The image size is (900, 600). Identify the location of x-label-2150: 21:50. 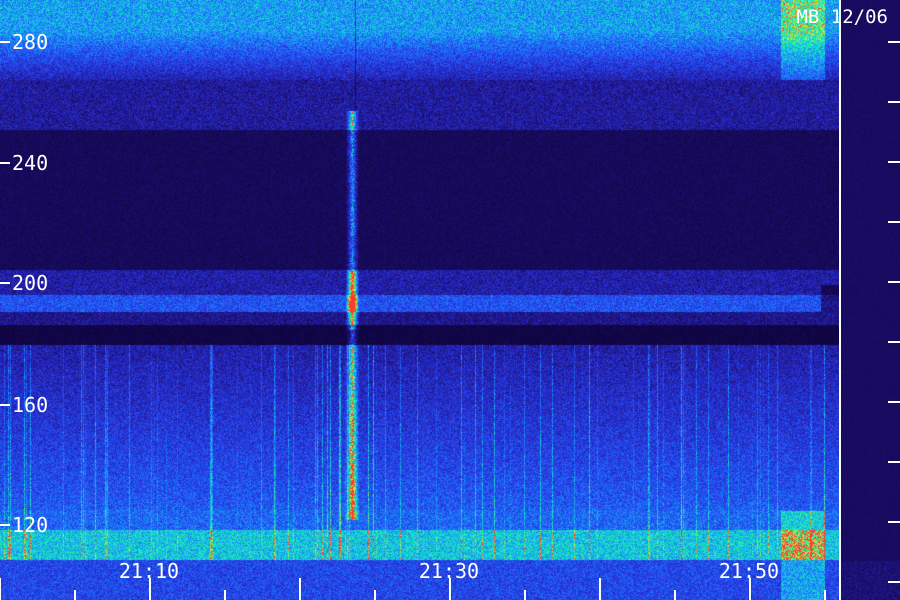
(749, 571).